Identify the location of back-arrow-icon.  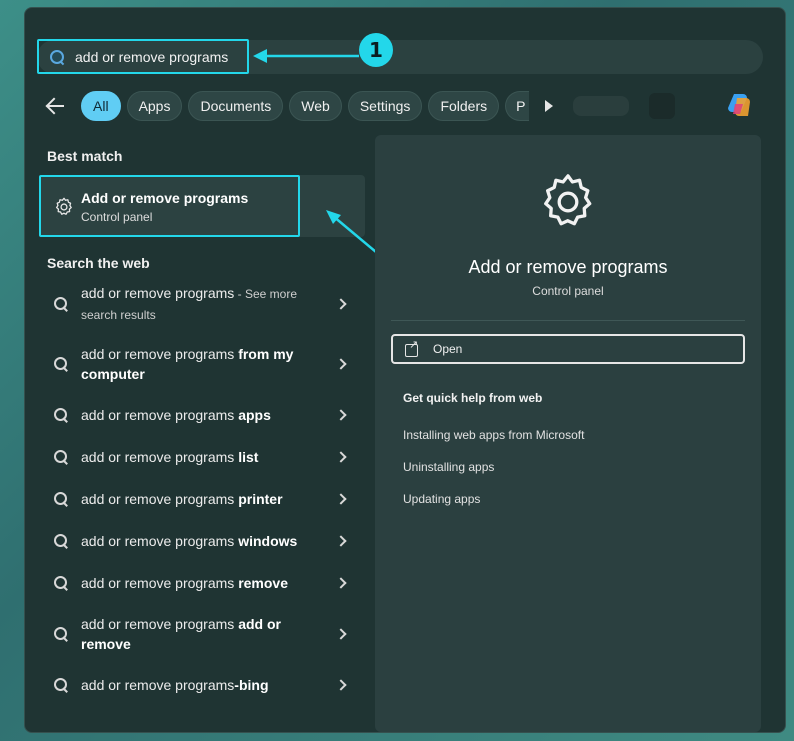
(56, 106).